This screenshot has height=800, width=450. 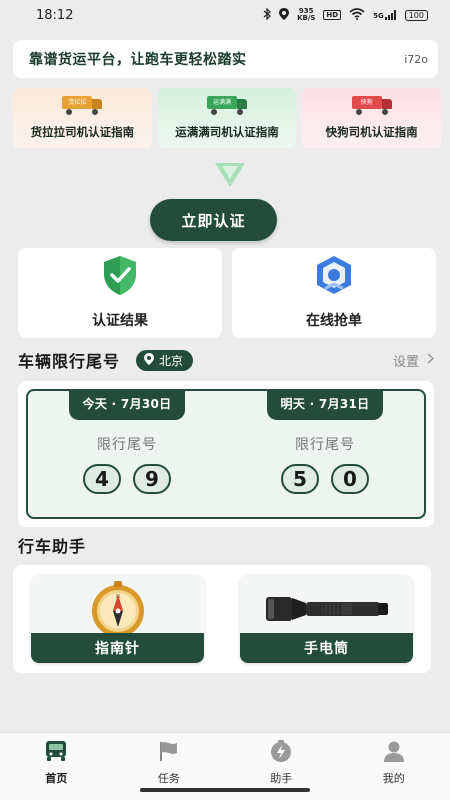 I want to click on hd-badge: HD, so click(x=332, y=15).